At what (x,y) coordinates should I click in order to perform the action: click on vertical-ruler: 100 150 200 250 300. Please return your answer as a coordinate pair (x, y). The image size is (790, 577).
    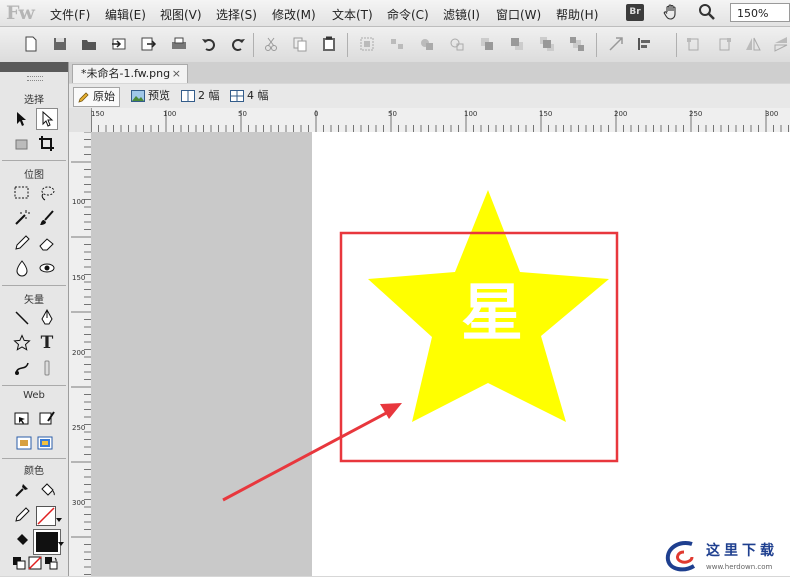
    Looking at the image, I should click on (80, 354).